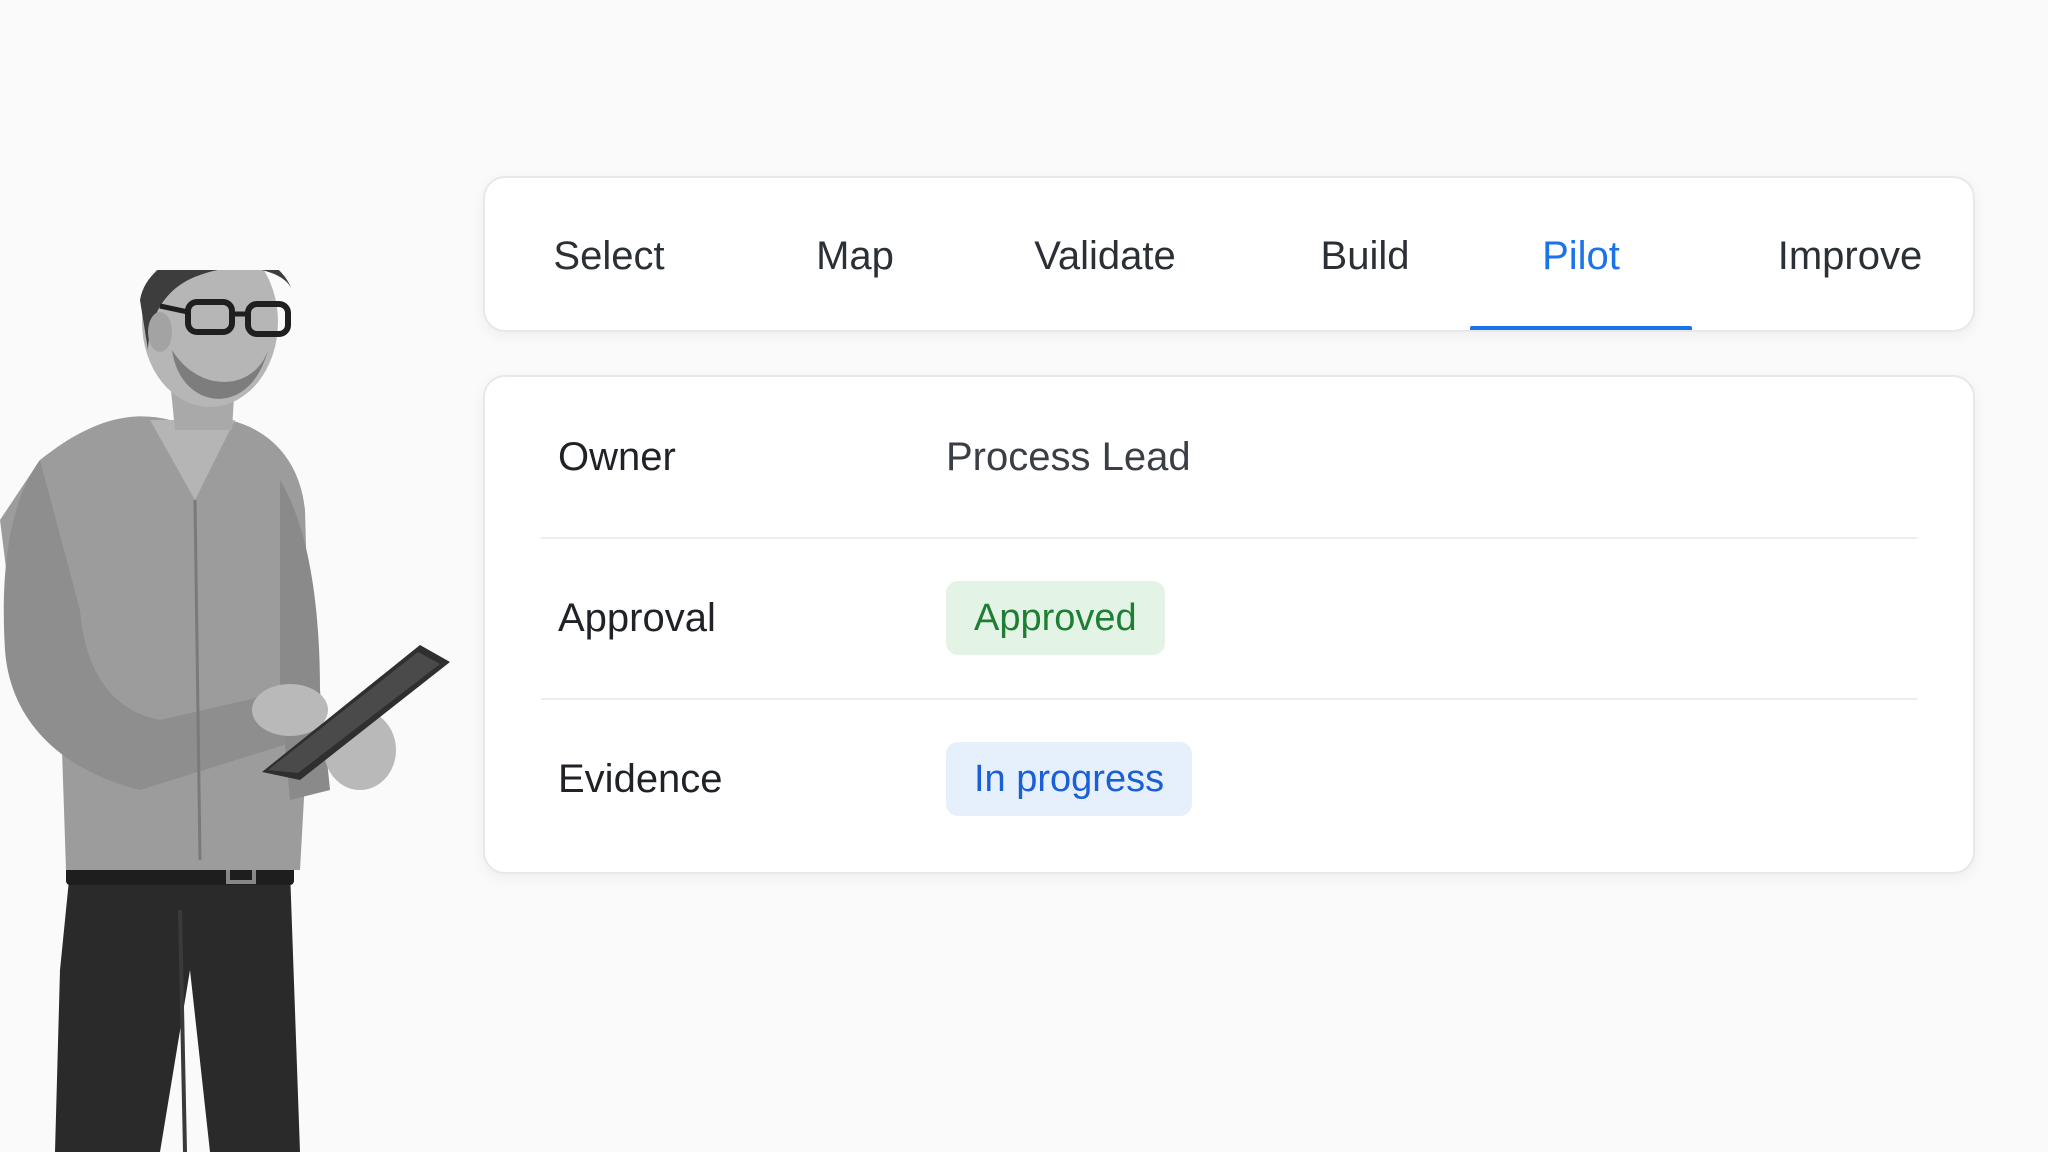 The width and height of the screenshot is (2048, 1152). What do you see at coordinates (1055, 618) in the screenshot?
I see `approval-status-badge: Approved` at bounding box center [1055, 618].